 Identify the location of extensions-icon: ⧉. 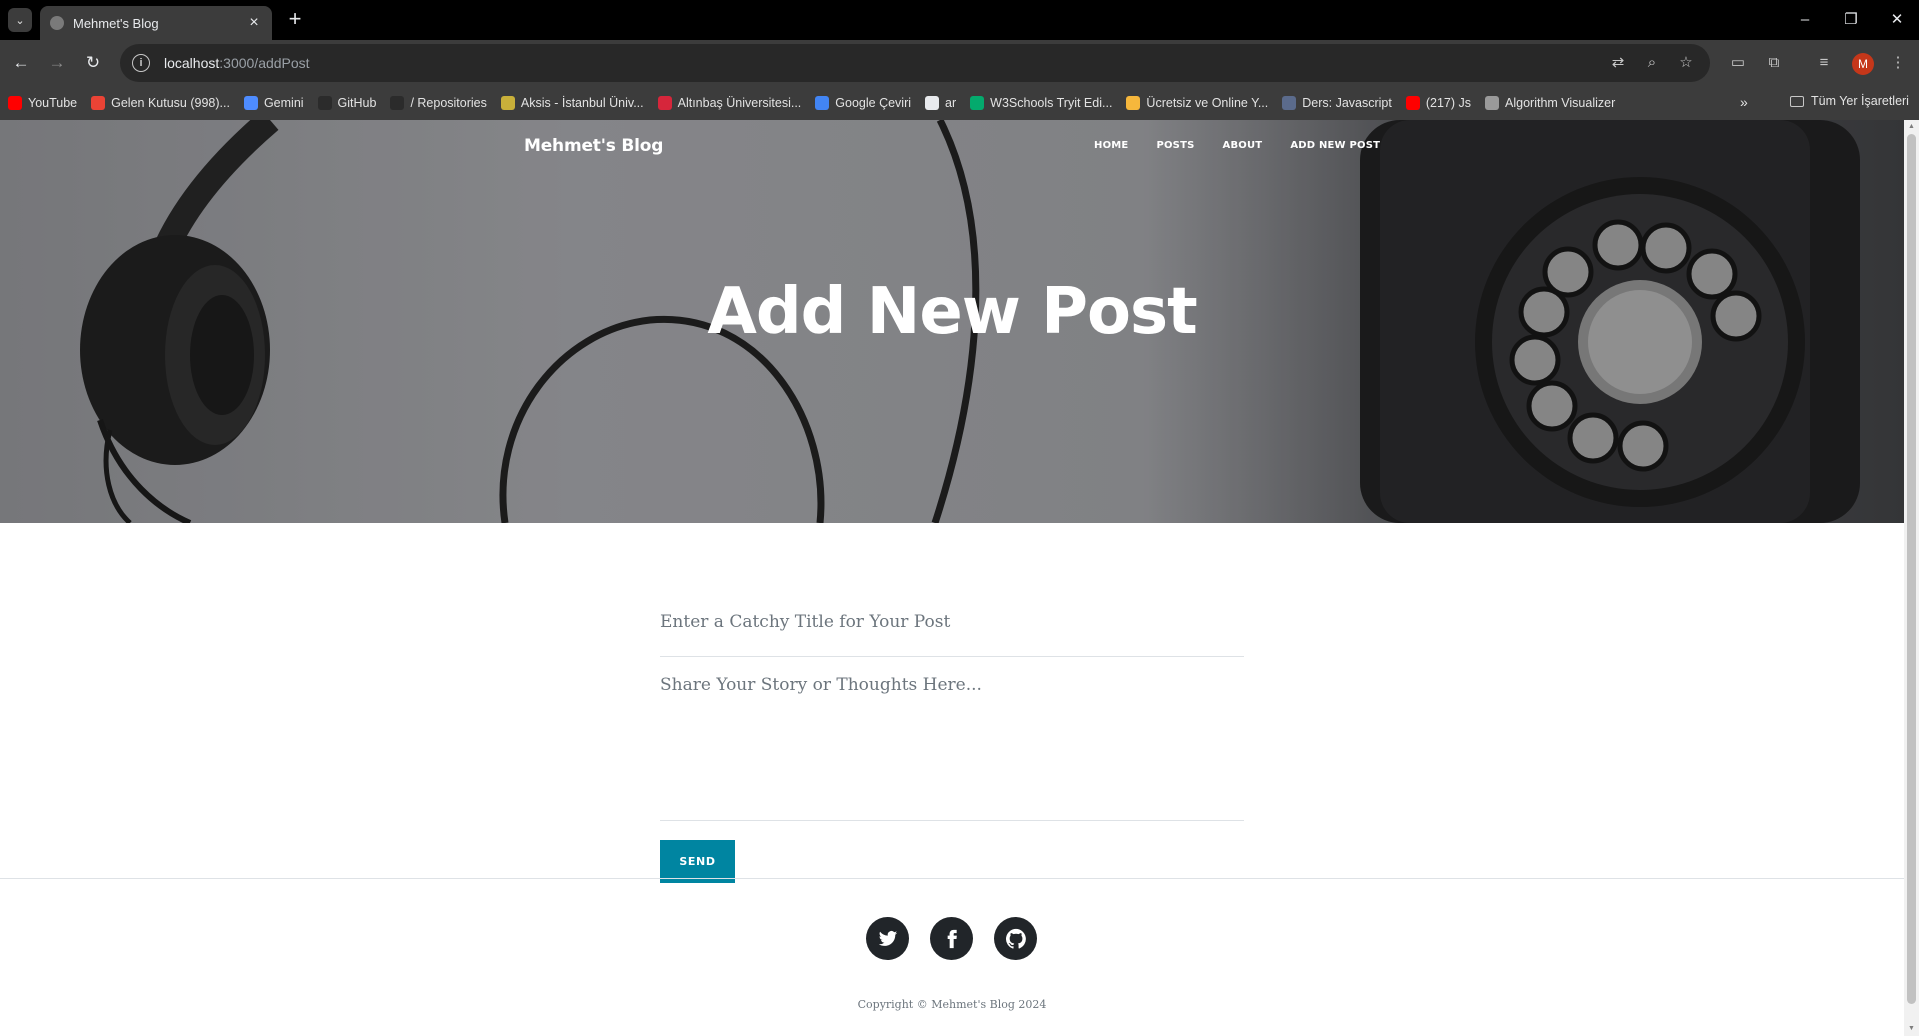
(1774, 63).